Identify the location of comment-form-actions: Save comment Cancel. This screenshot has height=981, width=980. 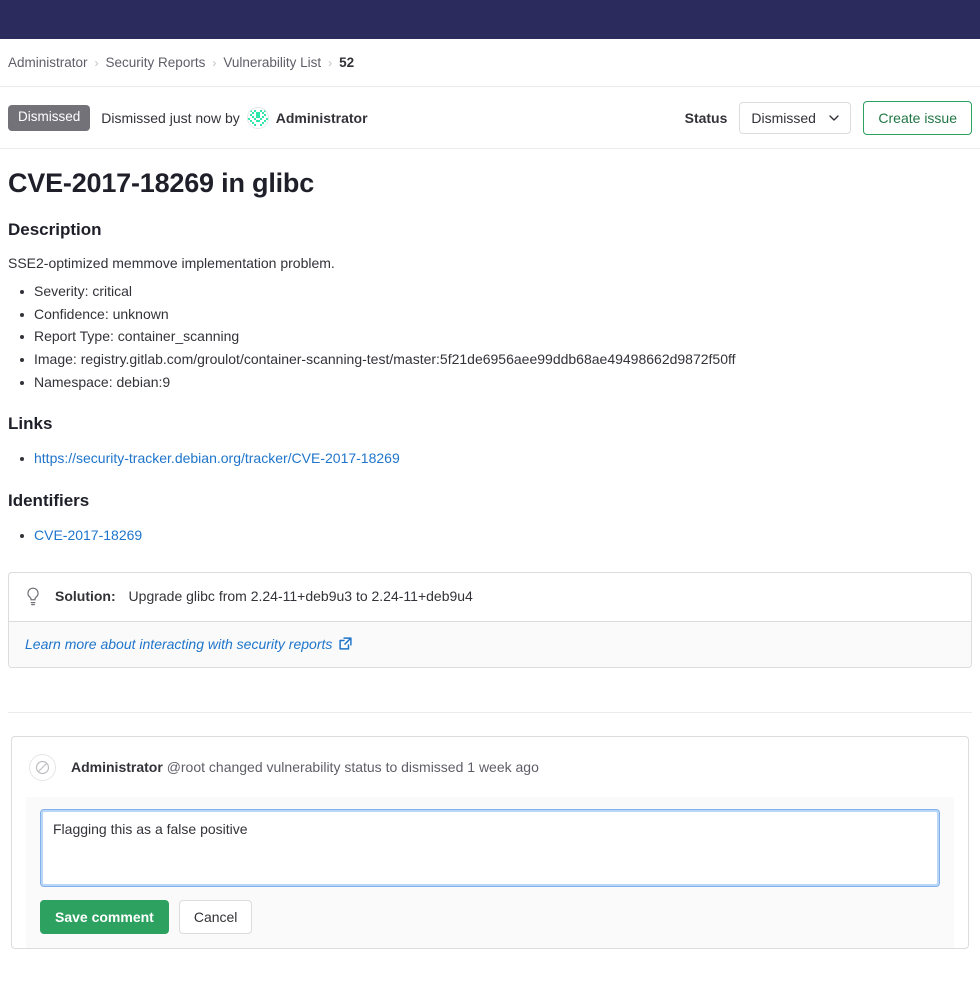
(490, 910).